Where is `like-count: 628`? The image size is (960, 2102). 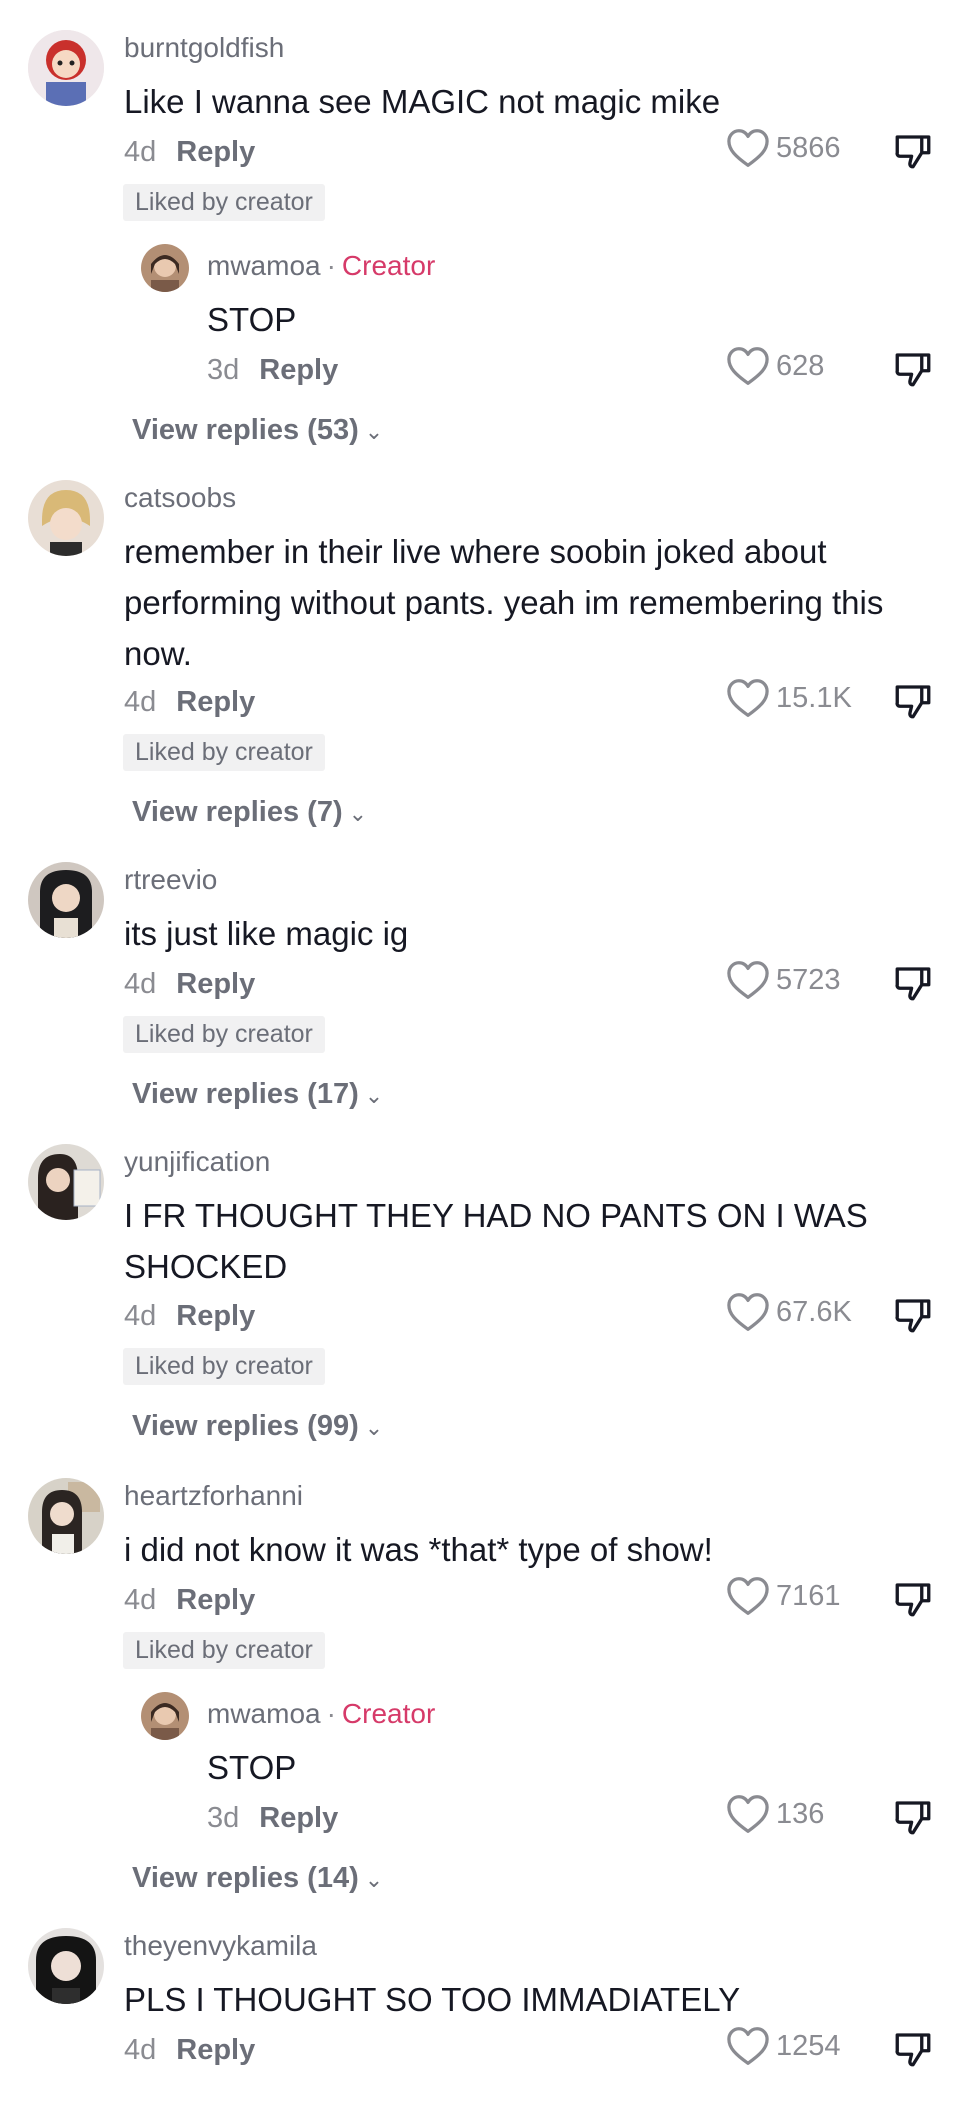
like-count: 628 is located at coordinates (800, 365).